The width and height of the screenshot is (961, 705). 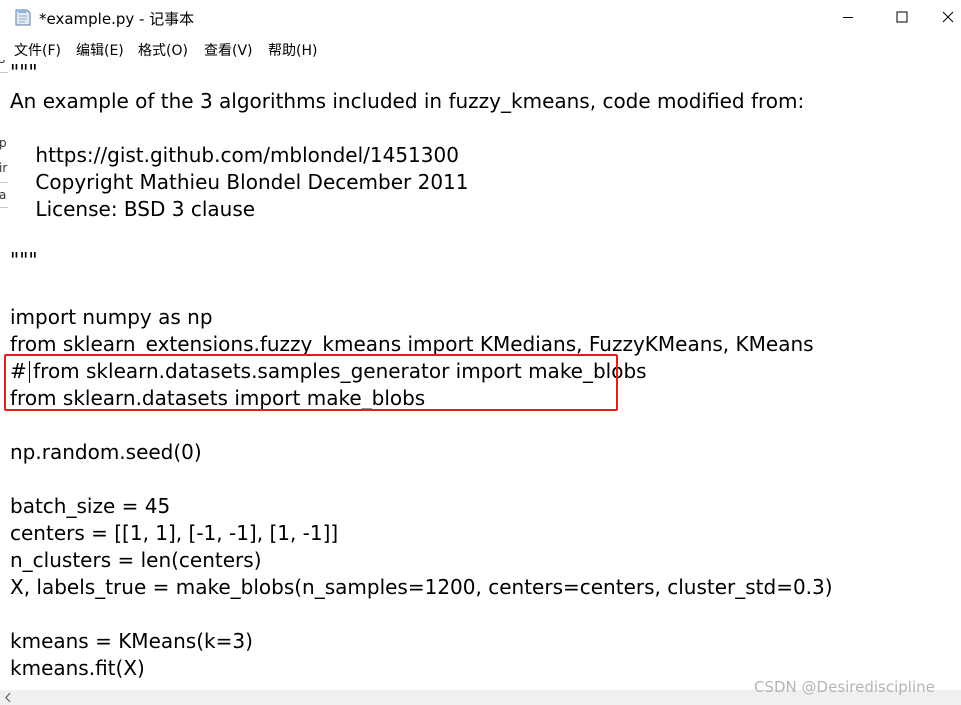 I want to click on code-line: import numpy as np, so click(x=111, y=317).